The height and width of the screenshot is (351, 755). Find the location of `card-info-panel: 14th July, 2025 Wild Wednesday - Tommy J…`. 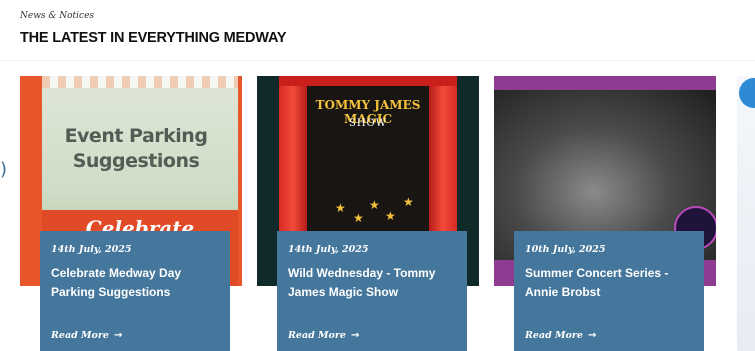

card-info-panel: 14th July, 2025 Wild Wednesday - Tommy J… is located at coordinates (372, 291).